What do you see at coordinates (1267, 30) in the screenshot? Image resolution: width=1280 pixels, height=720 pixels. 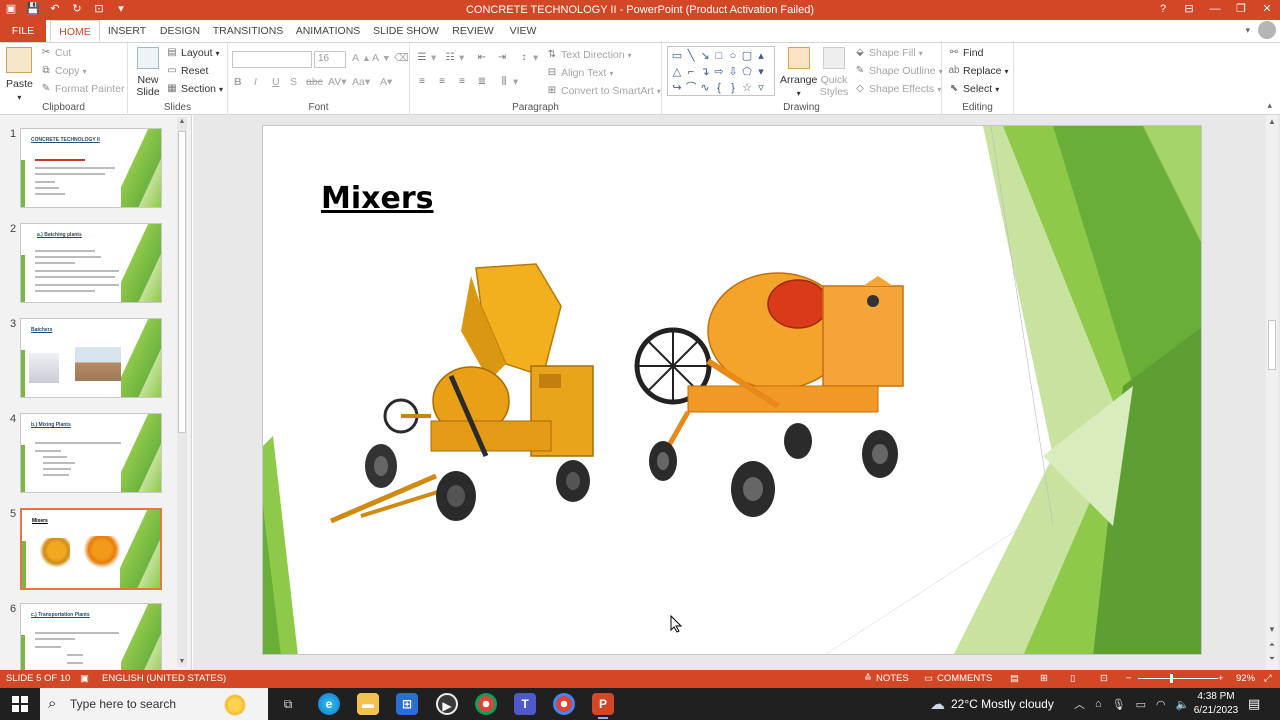 I see `avatar` at bounding box center [1267, 30].